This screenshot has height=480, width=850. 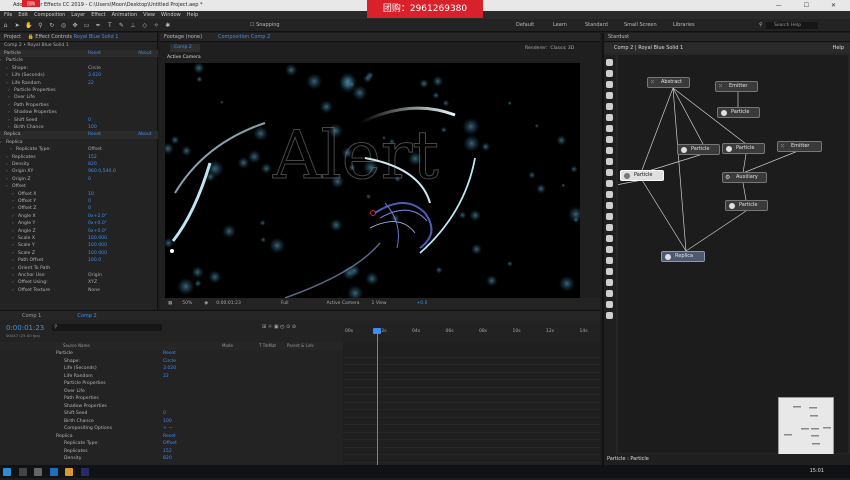 What do you see at coordinates (79, 201) in the screenshot?
I see `effect-property-row: › Offset Y 0` at bounding box center [79, 201].